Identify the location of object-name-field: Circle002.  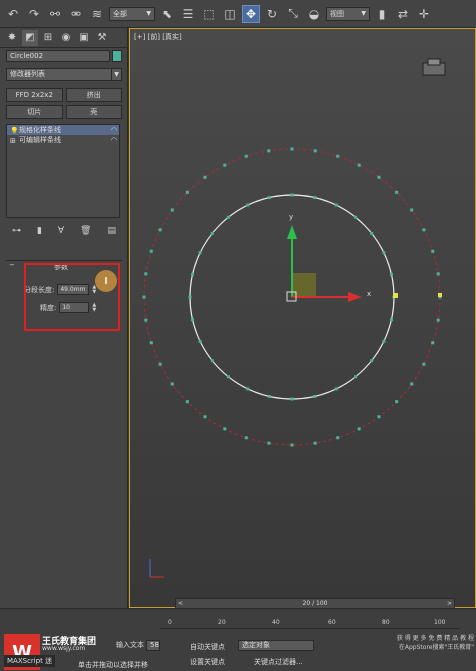
(58, 56).